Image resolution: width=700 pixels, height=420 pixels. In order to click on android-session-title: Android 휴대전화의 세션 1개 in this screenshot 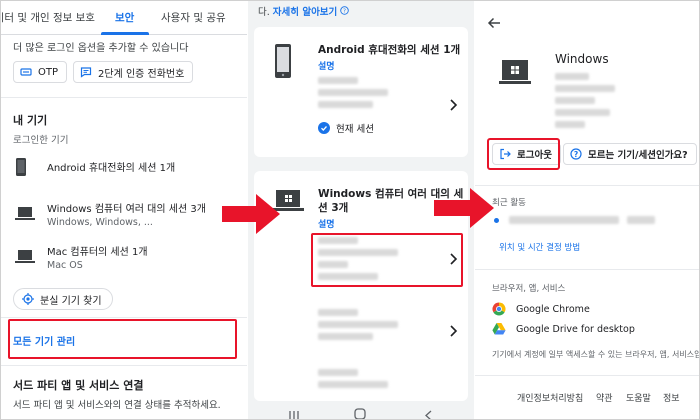, I will do `click(389, 50)`.